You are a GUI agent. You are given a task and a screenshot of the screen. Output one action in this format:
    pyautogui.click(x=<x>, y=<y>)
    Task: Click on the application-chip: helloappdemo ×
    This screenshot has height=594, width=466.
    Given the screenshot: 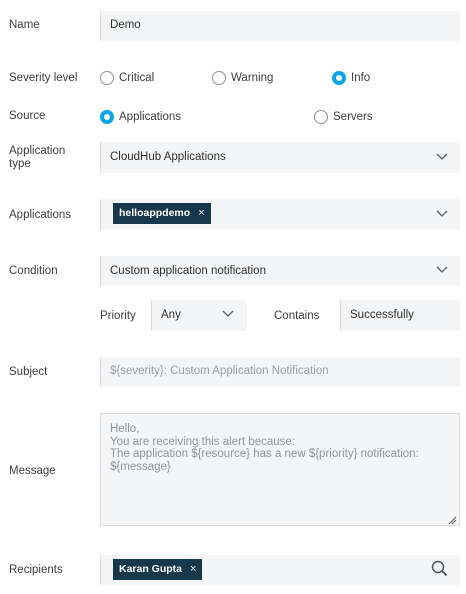 What is the action you would take?
    pyautogui.click(x=162, y=213)
    